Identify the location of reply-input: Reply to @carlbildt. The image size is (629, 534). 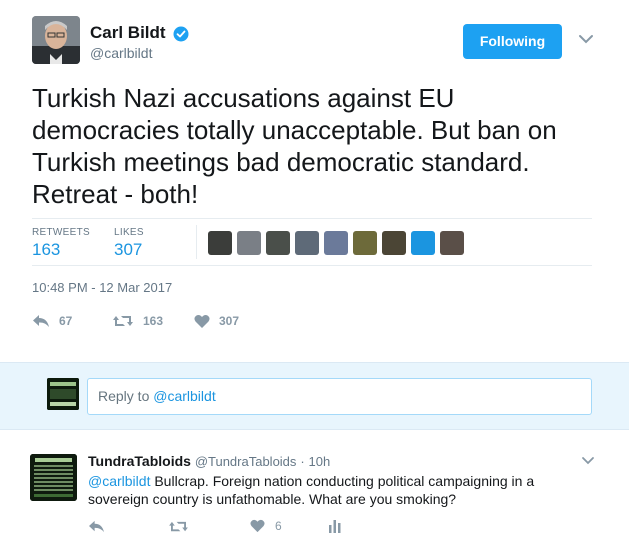
(339, 396).